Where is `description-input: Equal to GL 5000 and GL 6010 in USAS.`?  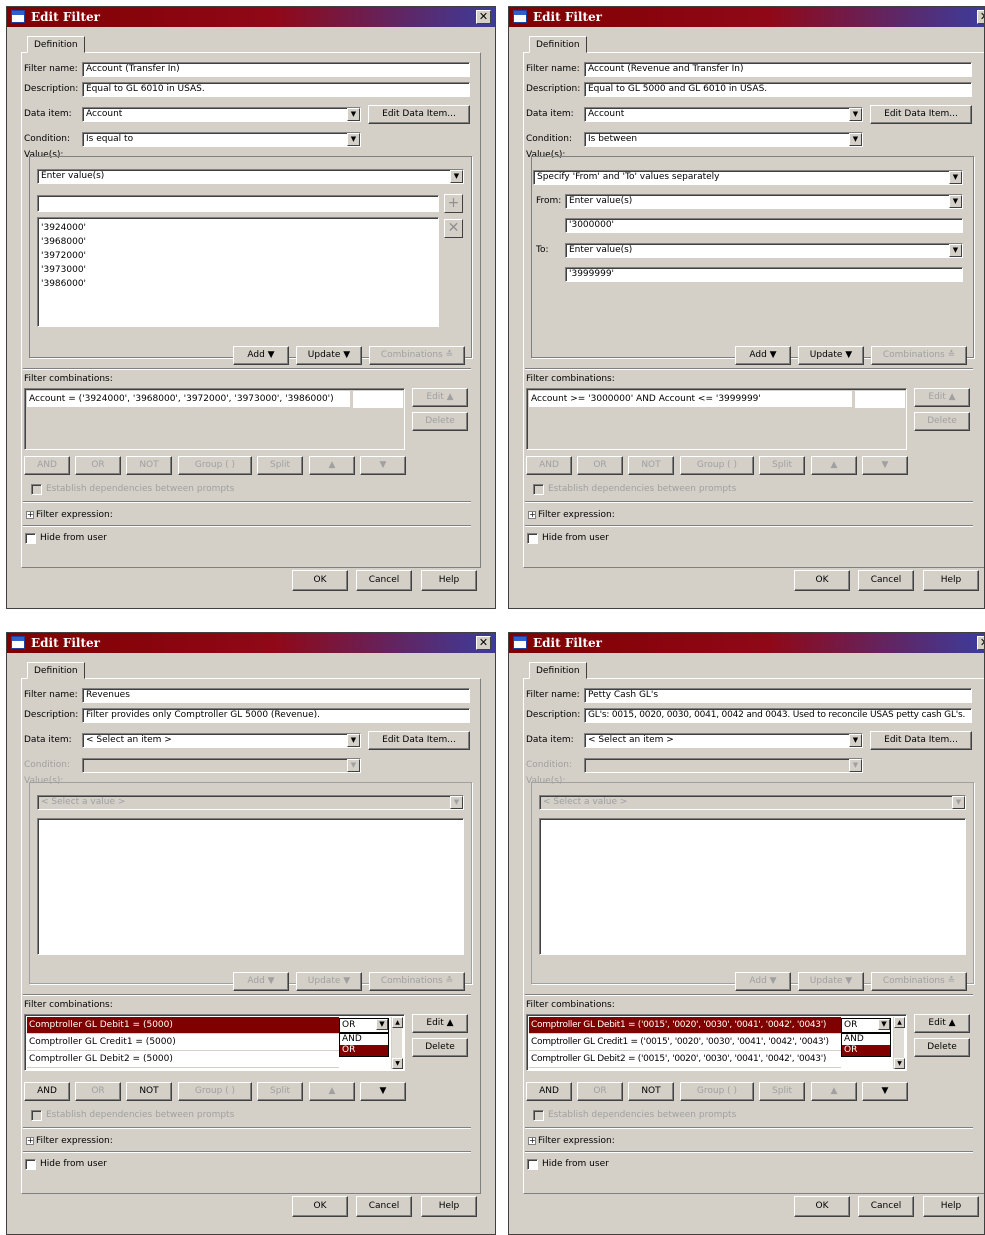 description-input: Equal to GL 5000 and GL 6010 in USAS. is located at coordinates (778, 89).